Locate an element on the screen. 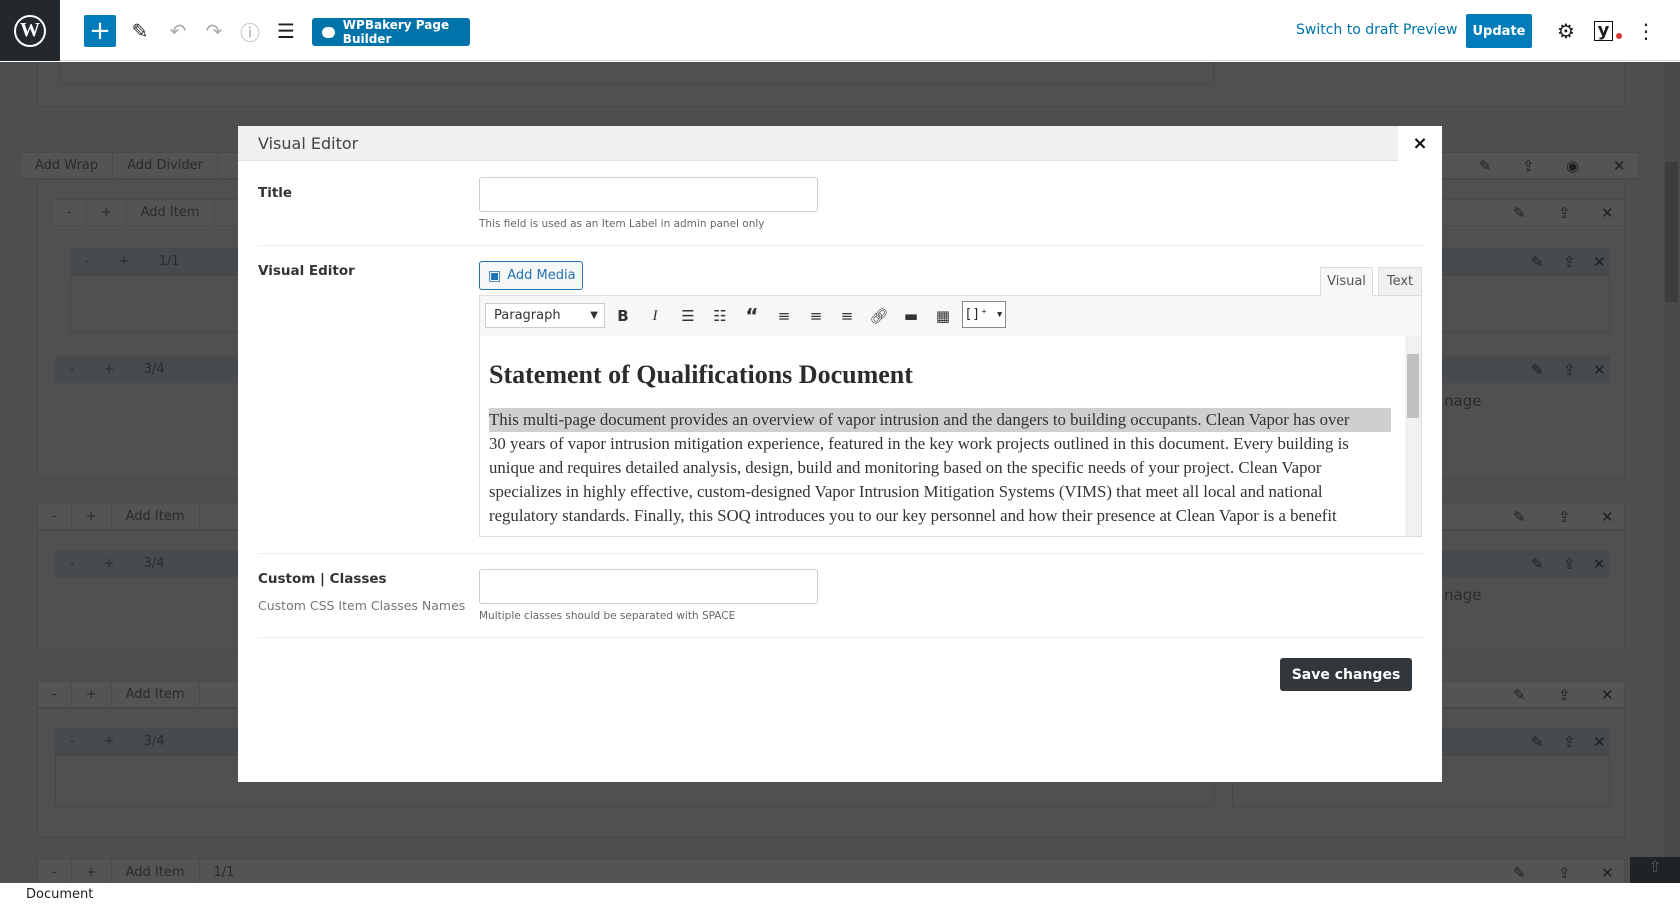 The image size is (1680, 906). tab-visual: Visual is located at coordinates (1346, 281).